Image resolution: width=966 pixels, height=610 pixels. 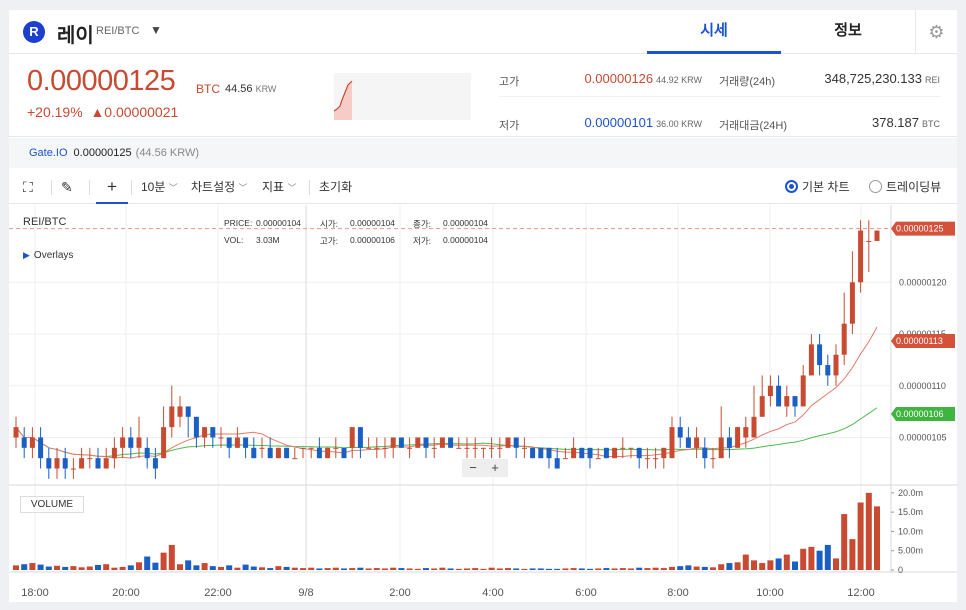 What do you see at coordinates (156, 30) in the screenshot?
I see `chevron-down-icon: ▼` at bounding box center [156, 30].